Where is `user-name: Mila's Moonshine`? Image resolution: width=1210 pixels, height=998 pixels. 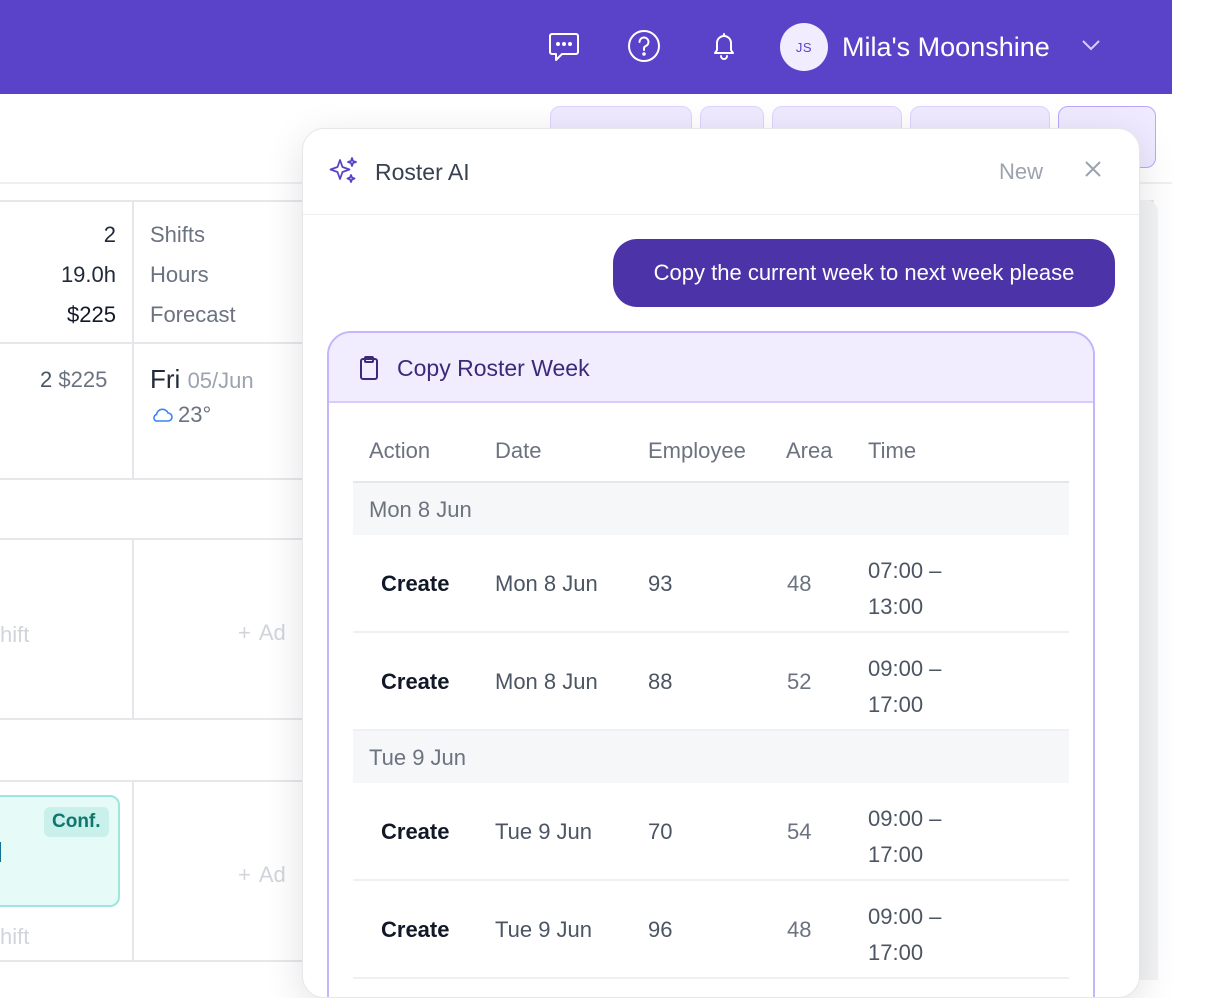 user-name: Mila's Moonshine is located at coordinates (946, 47).